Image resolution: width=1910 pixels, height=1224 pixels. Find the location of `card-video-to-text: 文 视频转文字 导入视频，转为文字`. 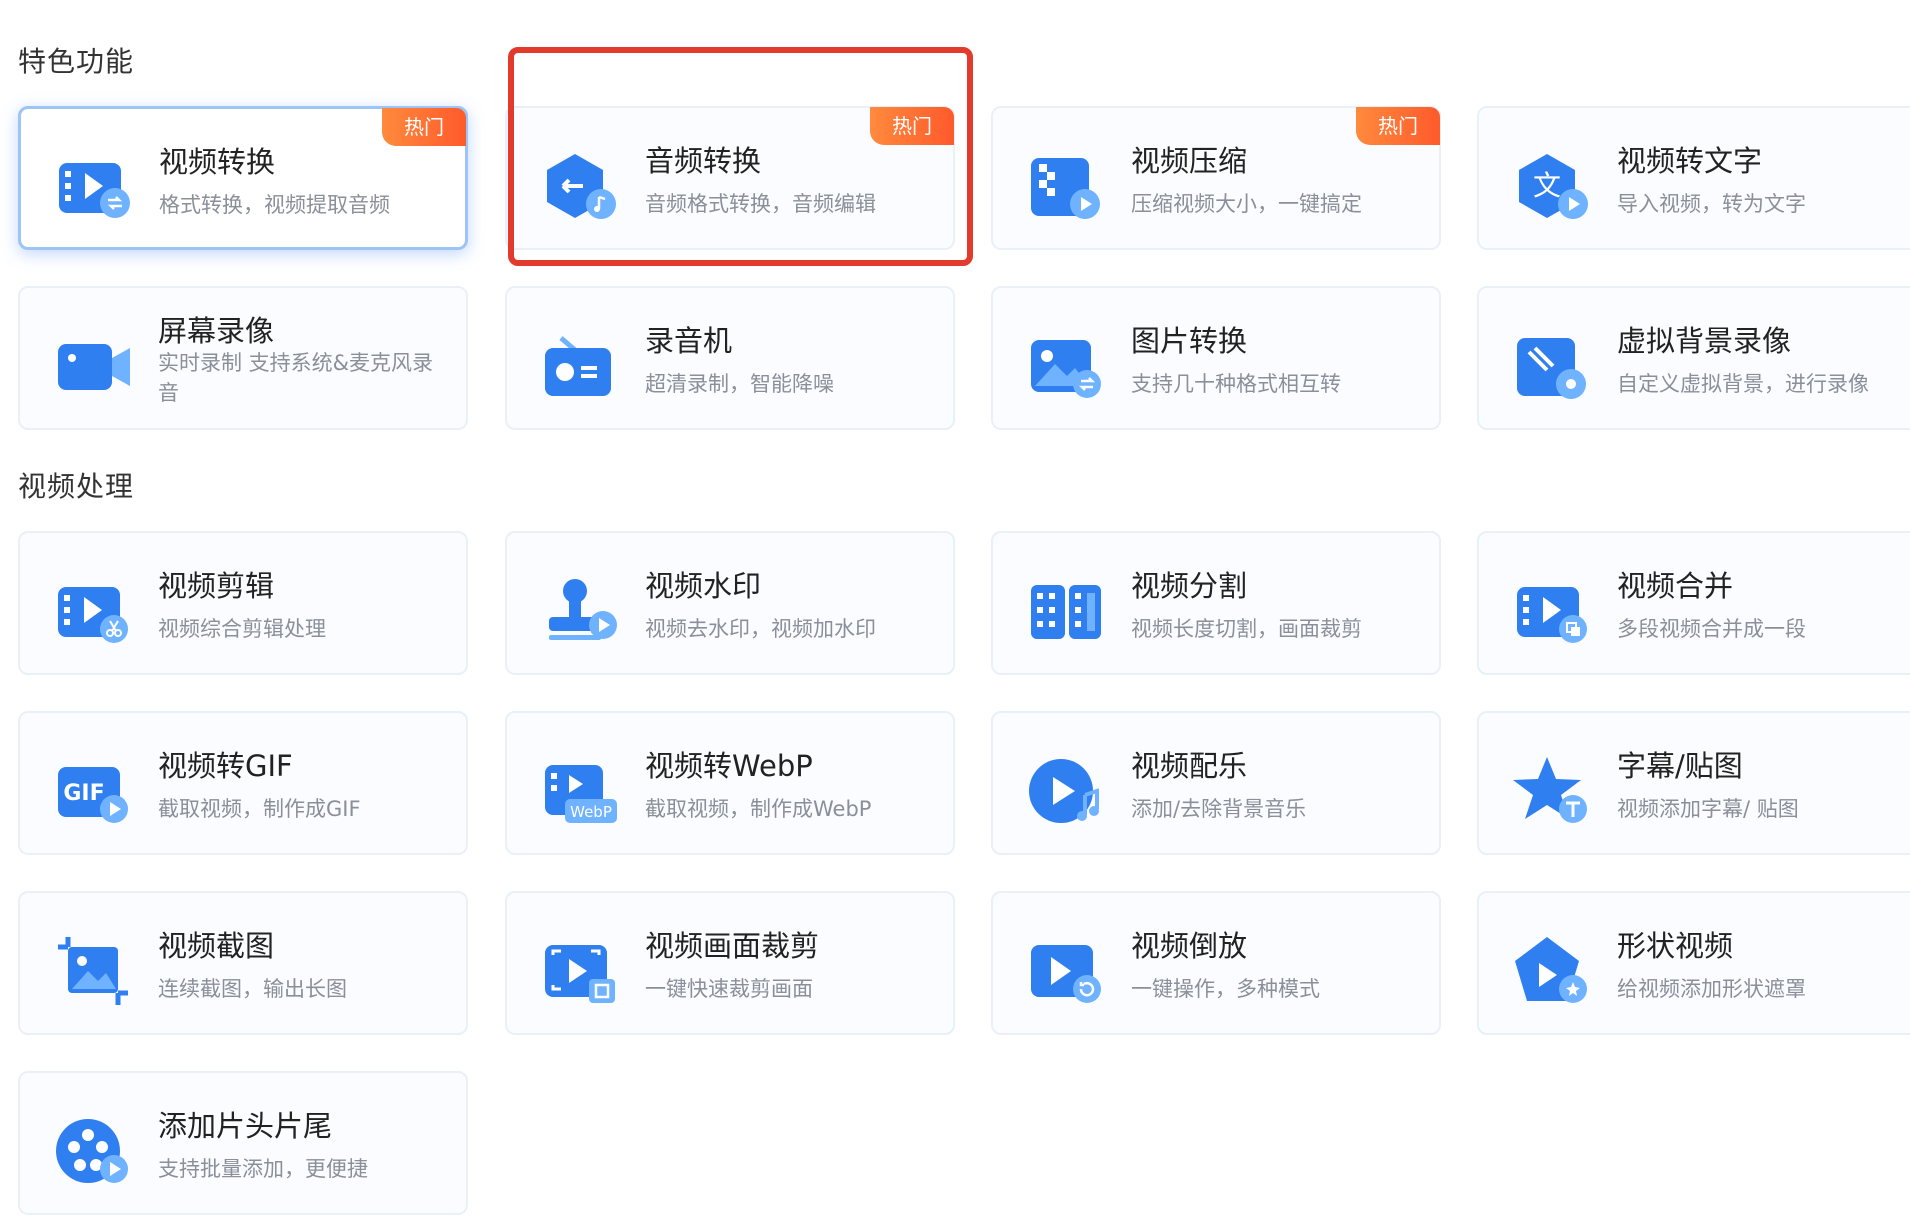

card-video-to-text: 文 视频转文字 导入视频，转为文字 is located at coordinates (1693, 178).